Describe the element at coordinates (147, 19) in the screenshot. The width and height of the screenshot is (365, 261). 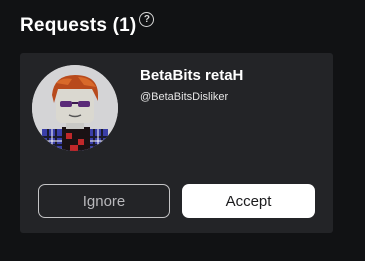
I see `question-circle-icon: ?` at that location.